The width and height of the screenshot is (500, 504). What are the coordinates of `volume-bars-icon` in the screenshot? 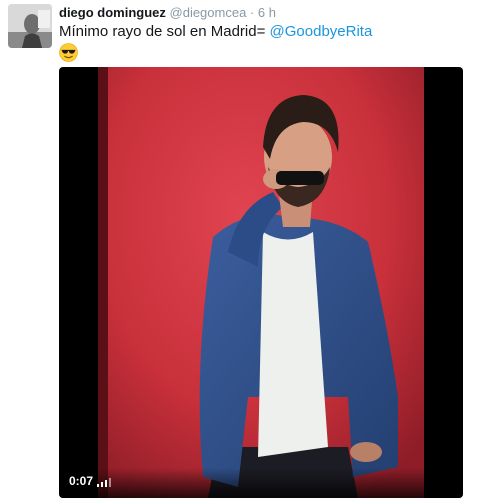 It's located at (104, 482).